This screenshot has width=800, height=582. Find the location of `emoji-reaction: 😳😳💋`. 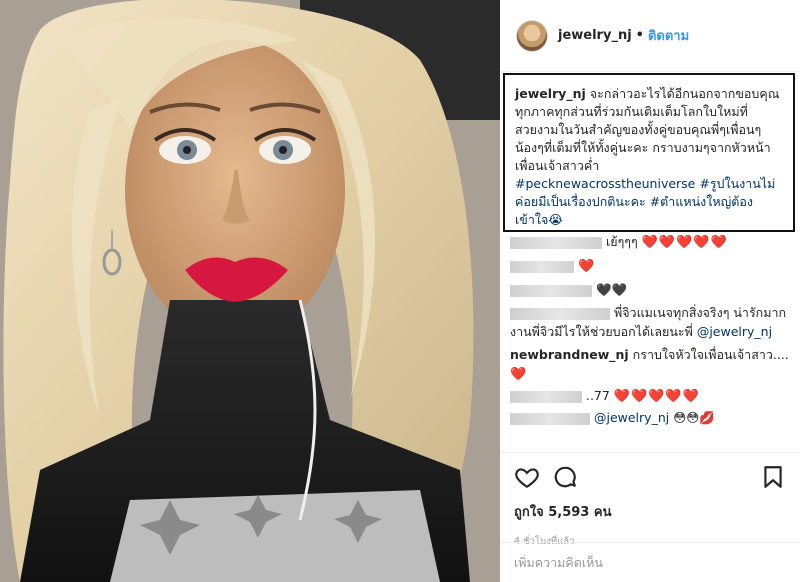

emoji-reaction: 😳😳💋 is located at coordinates (694, 417).